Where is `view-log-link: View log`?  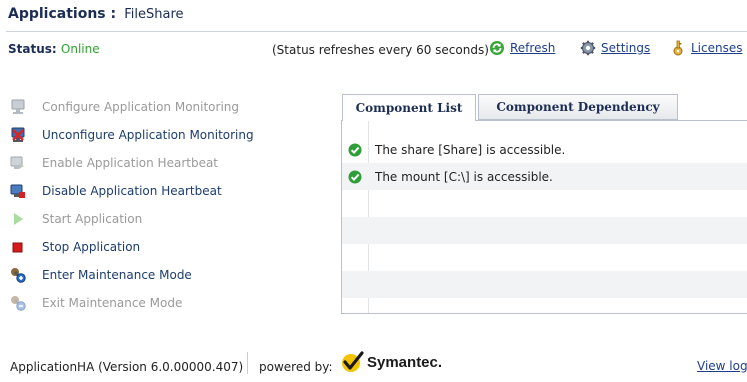 view-log-link: View log is located at coordinates (722, 366).